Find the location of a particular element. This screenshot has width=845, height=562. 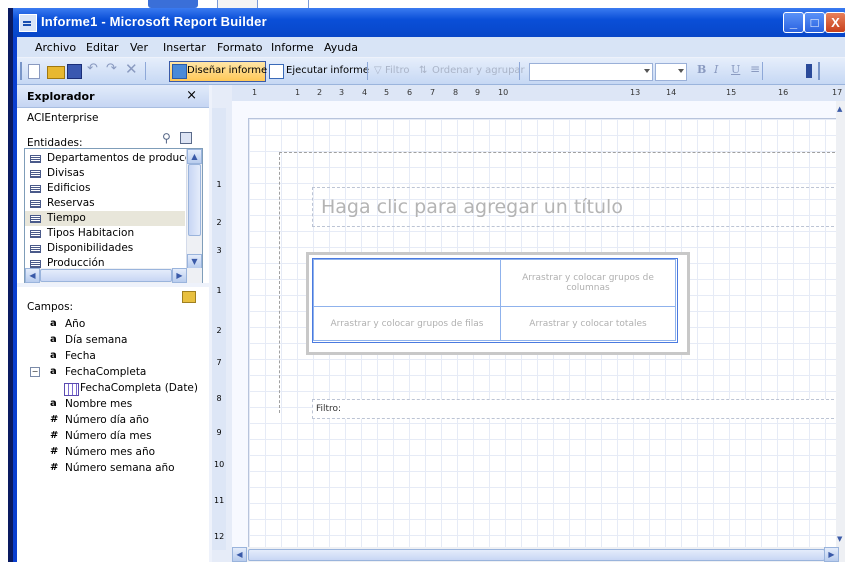

new-icon is located at coordinates (34, 71).